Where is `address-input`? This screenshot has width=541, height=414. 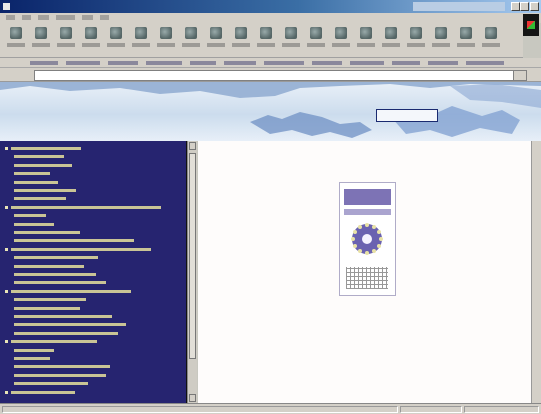
address-input is located at coordinates (275, 75).